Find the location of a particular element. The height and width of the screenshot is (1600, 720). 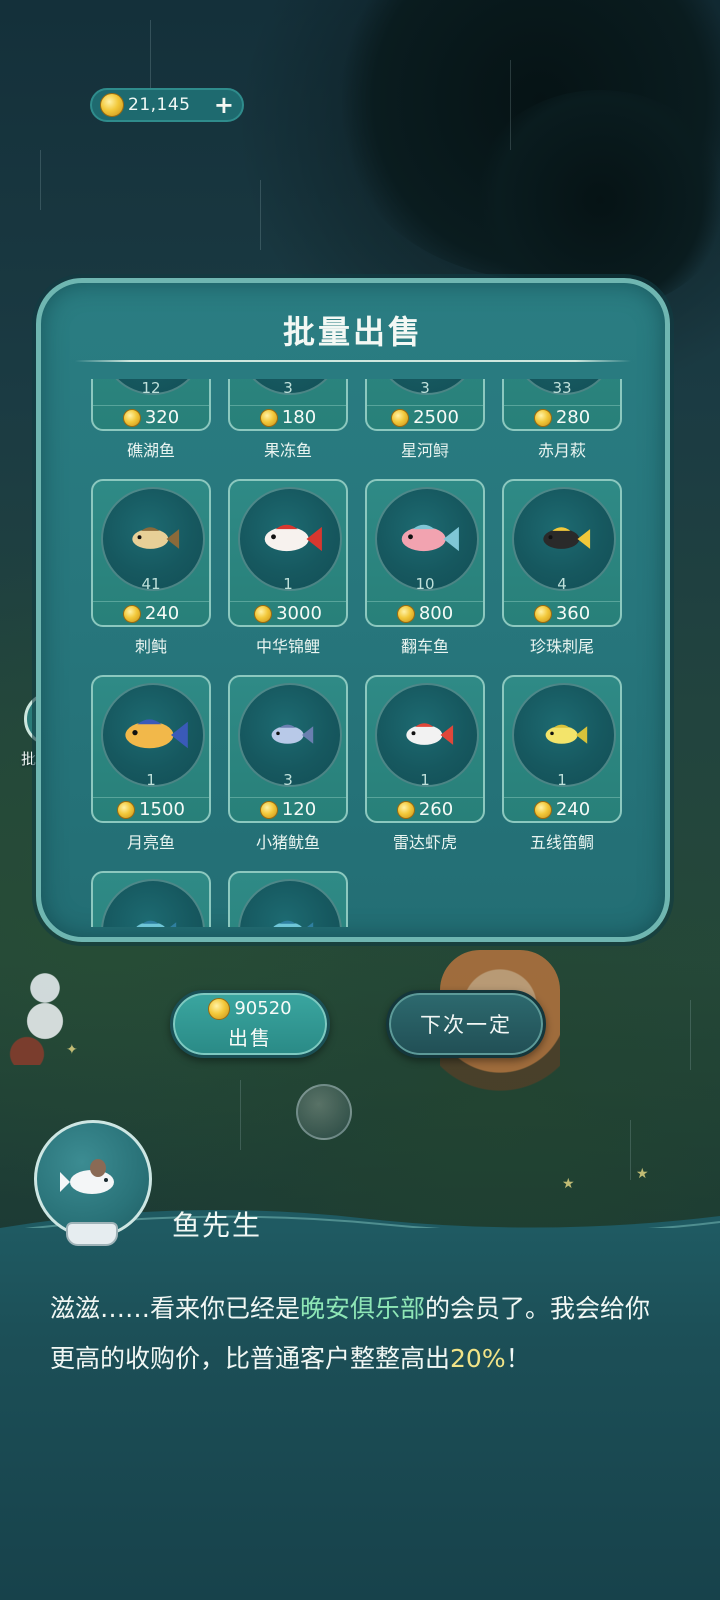

dark-tree-canopy is located at coordinates (595, 200).